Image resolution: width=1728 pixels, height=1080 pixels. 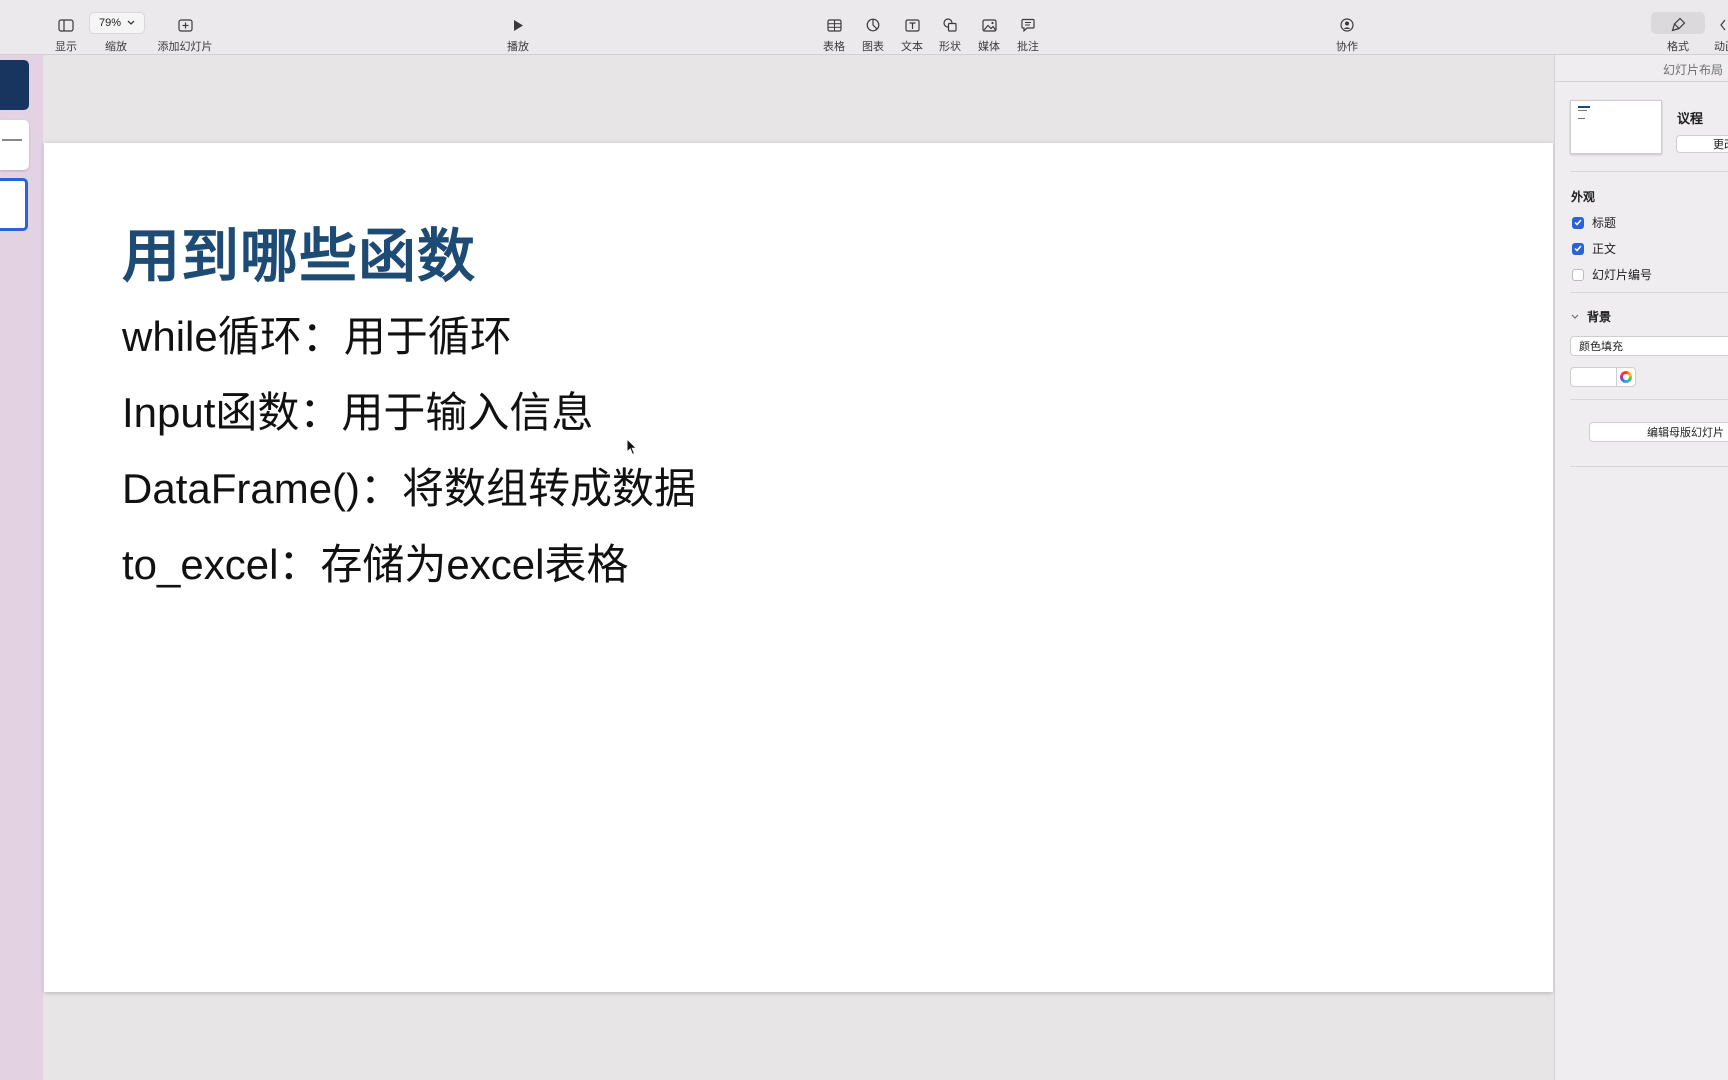 What do you see at coordinates (66, 47) in the screenshot?
I see `view-label: 显示` at bounding box center [66, 47].